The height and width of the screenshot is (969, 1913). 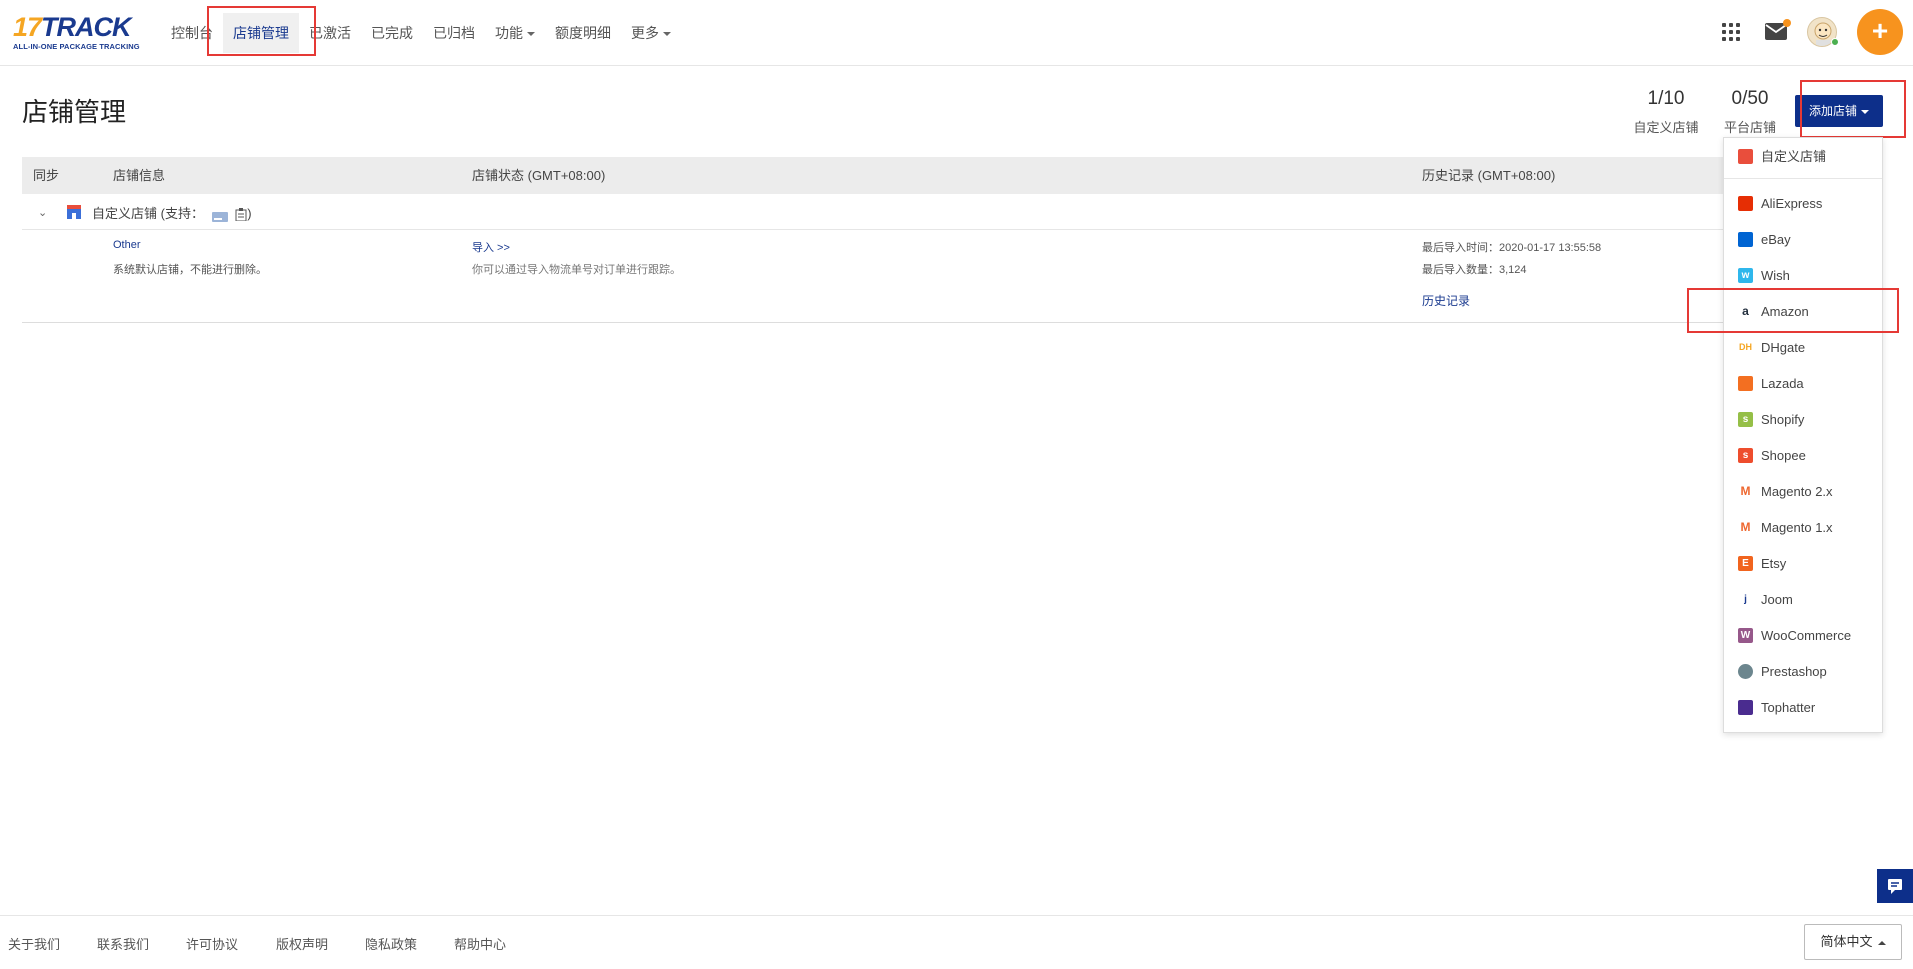 I want to click on history-link: 历史记录, so click(x=1446, y=300).